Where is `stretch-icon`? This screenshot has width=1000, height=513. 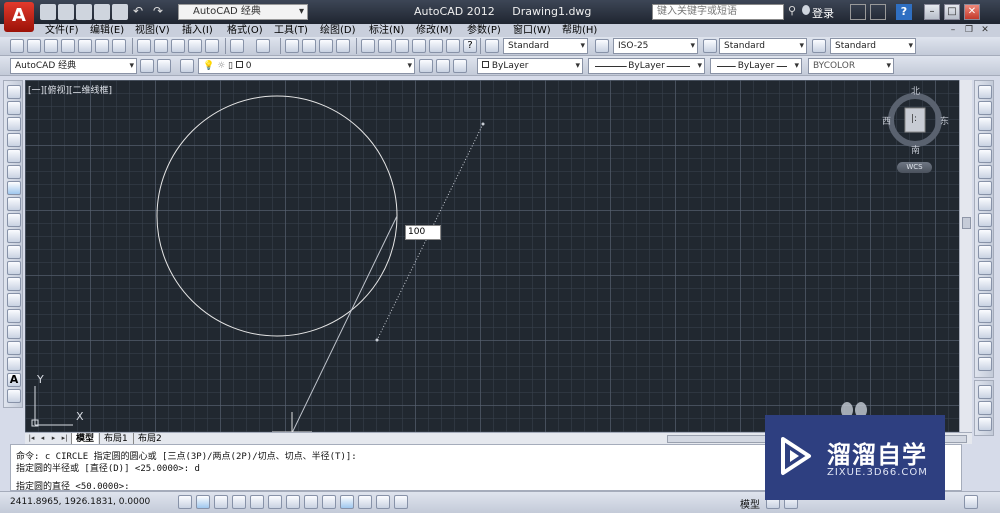
stretch-icon is located at coordinates (985, 220).